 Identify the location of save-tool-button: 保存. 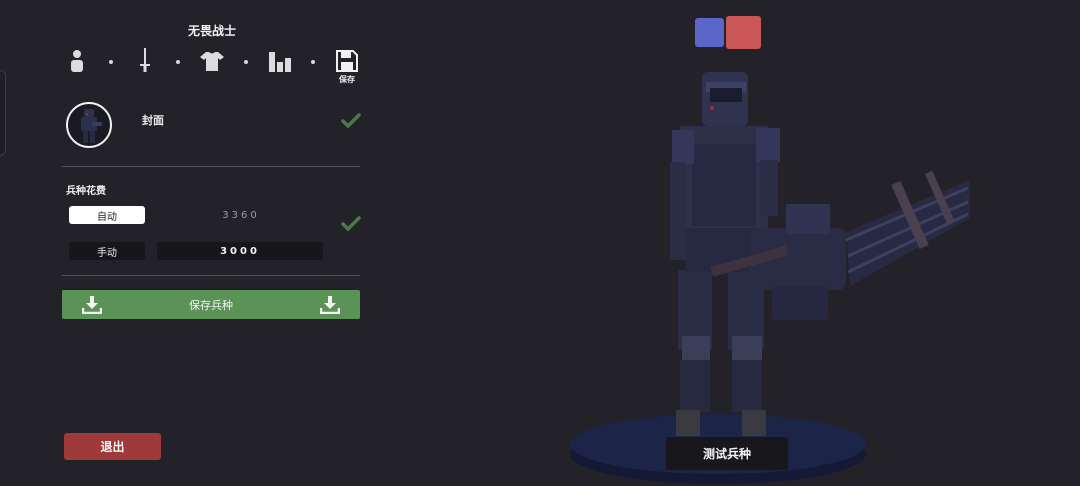
(347, 67).